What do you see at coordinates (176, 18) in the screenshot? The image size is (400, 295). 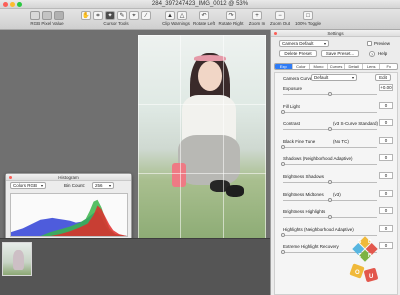 I see `clip-warnings-group: ▲ △ Clip Warnings` at bounding box center [176, 18].